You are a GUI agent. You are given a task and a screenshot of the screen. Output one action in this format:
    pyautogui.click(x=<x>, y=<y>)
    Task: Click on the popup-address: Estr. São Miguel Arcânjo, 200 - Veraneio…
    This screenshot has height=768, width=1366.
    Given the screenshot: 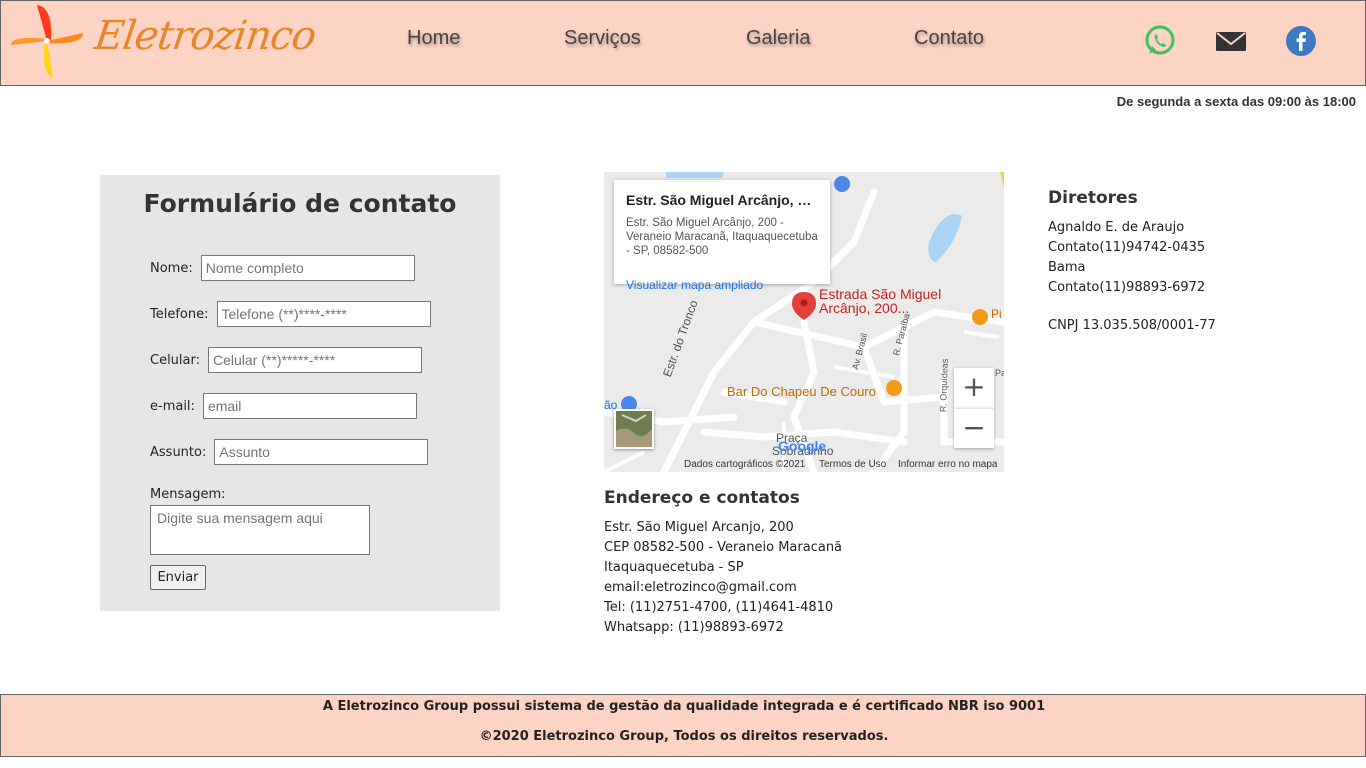 What is the action you would take?
    pyautogui.click(x=722, y=237)
    